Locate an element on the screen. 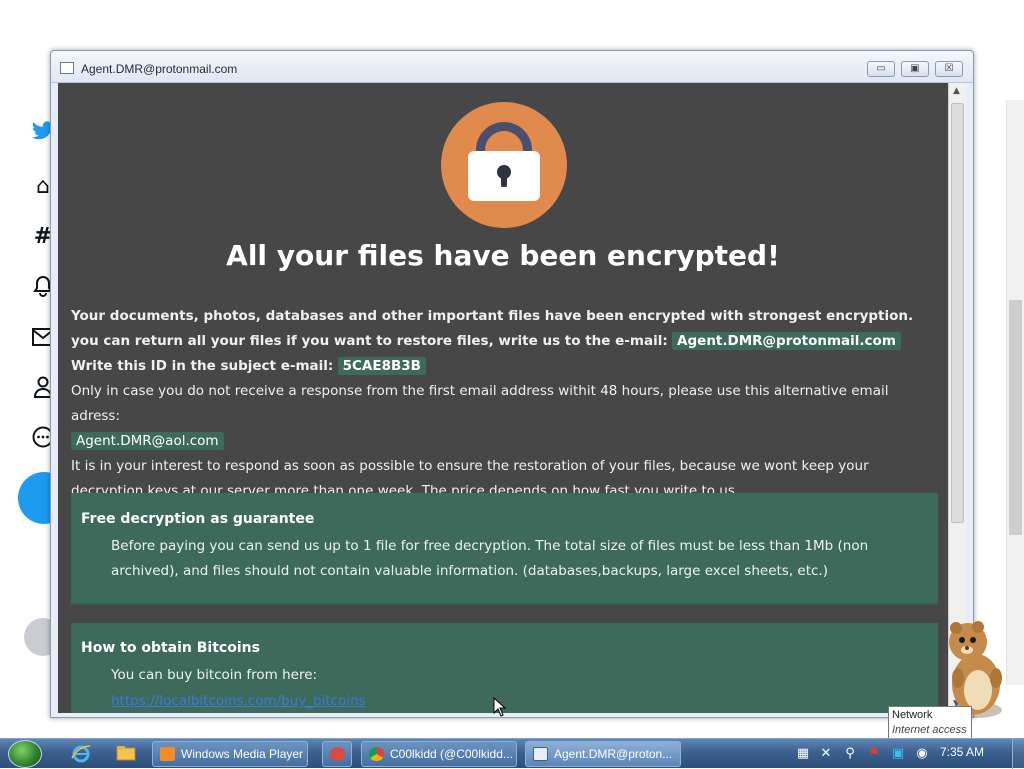  hamster-mascot-icon is located at coordinates (975, 669).